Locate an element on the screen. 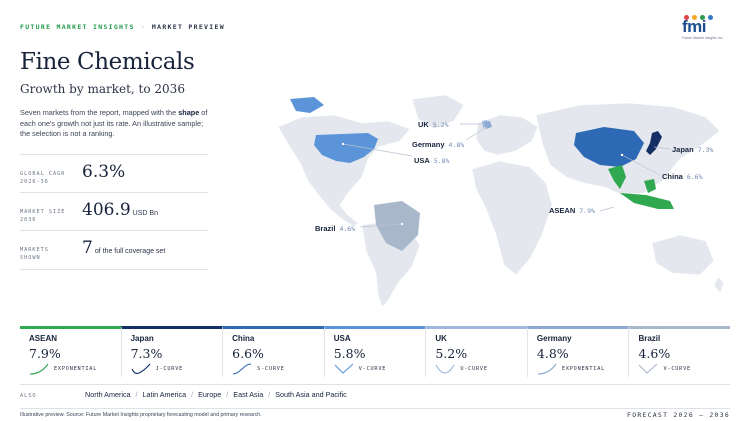  card-market-name: Japan is located at coordinates (142, 338).